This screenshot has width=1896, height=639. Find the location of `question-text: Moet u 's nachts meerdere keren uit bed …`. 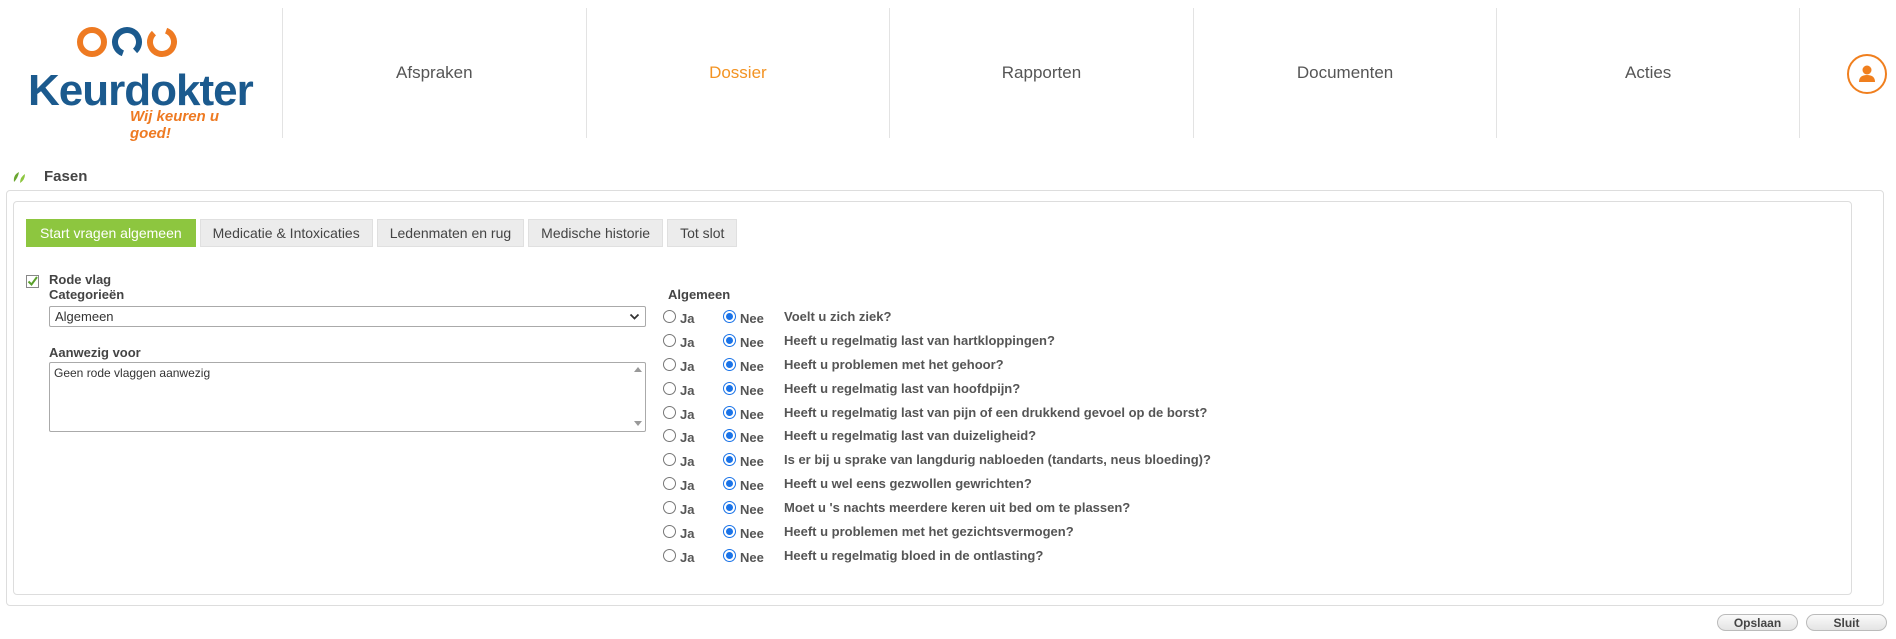

question-text: Moet u 's nachts meerdere keren uit bed … is located at coordinates (957, 508).